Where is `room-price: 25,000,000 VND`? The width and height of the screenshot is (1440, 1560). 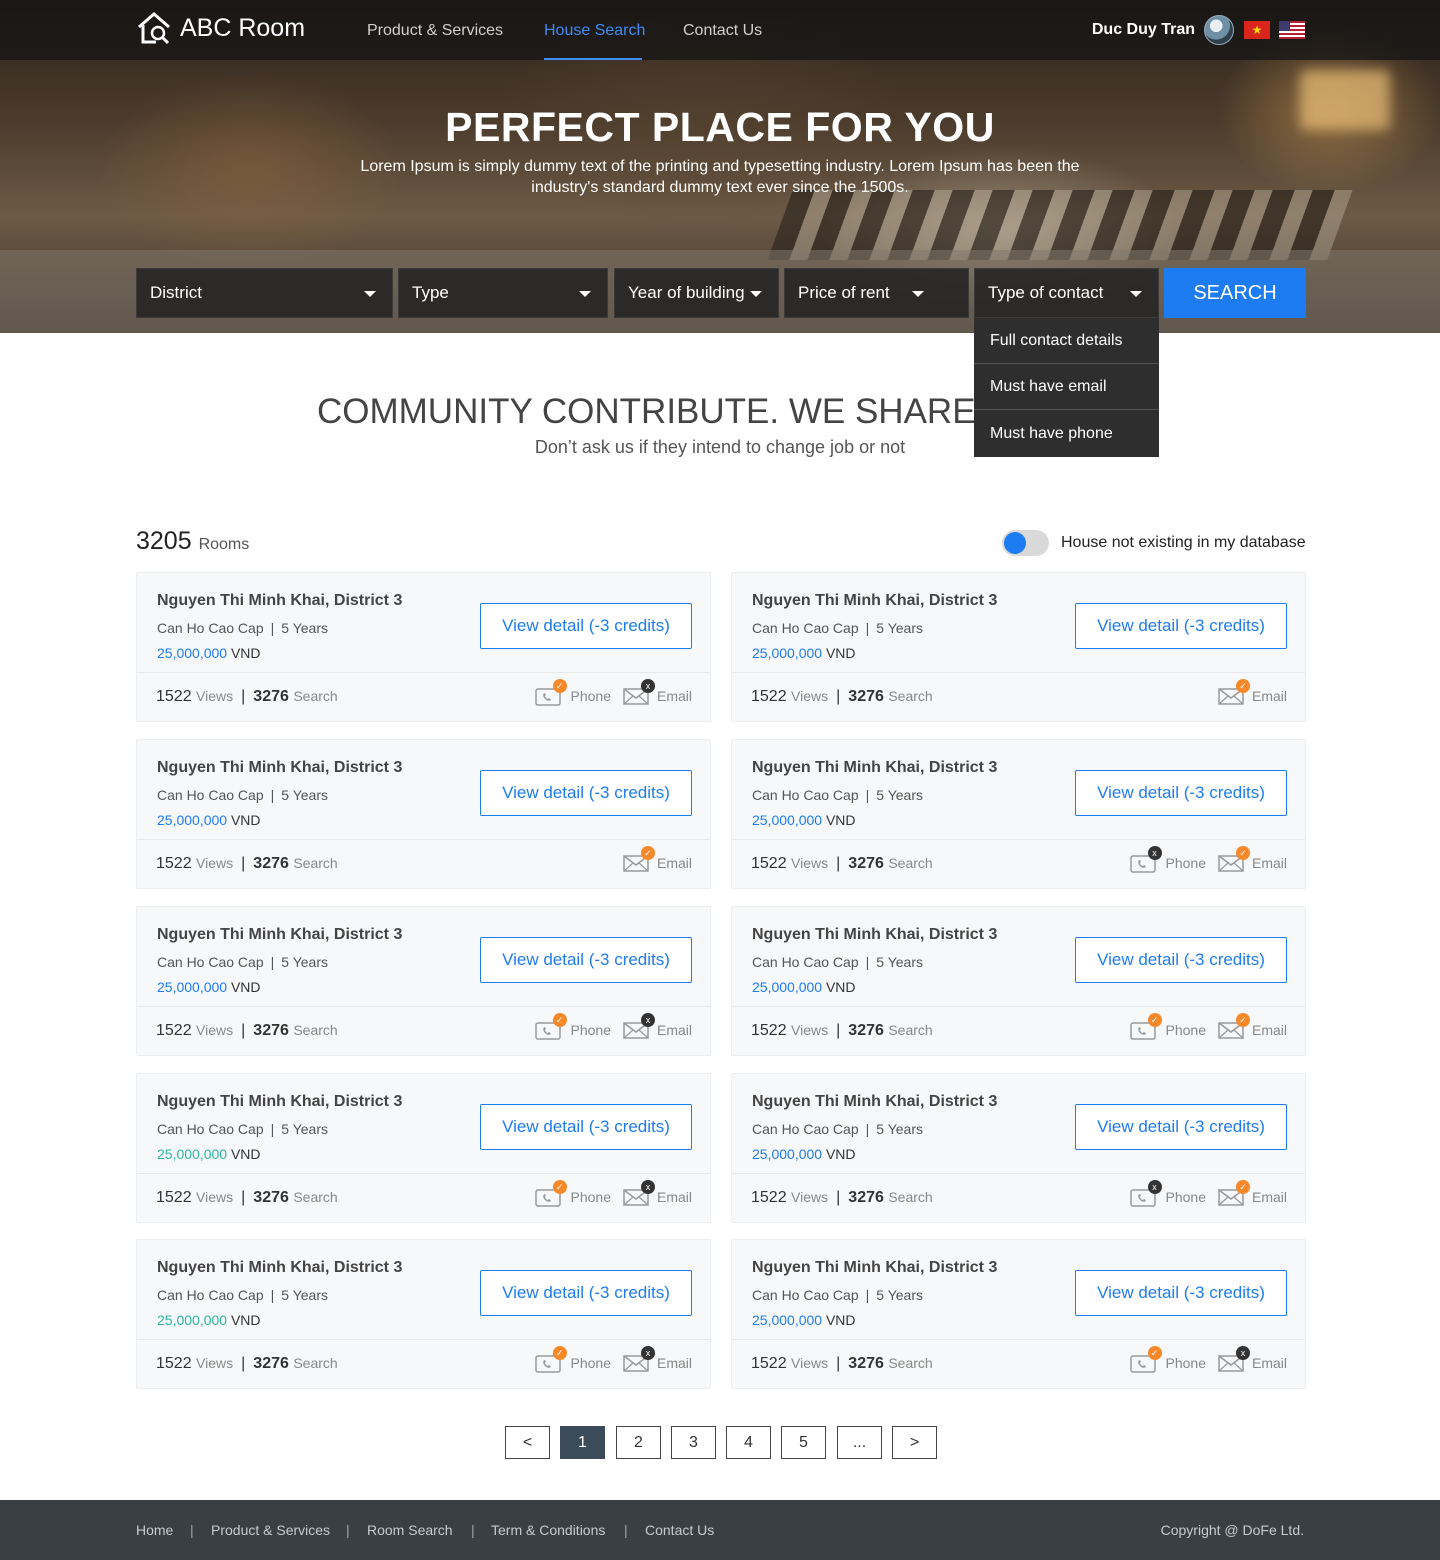 room-price: 25,000,000 VND is located at coordinates (804, 820).